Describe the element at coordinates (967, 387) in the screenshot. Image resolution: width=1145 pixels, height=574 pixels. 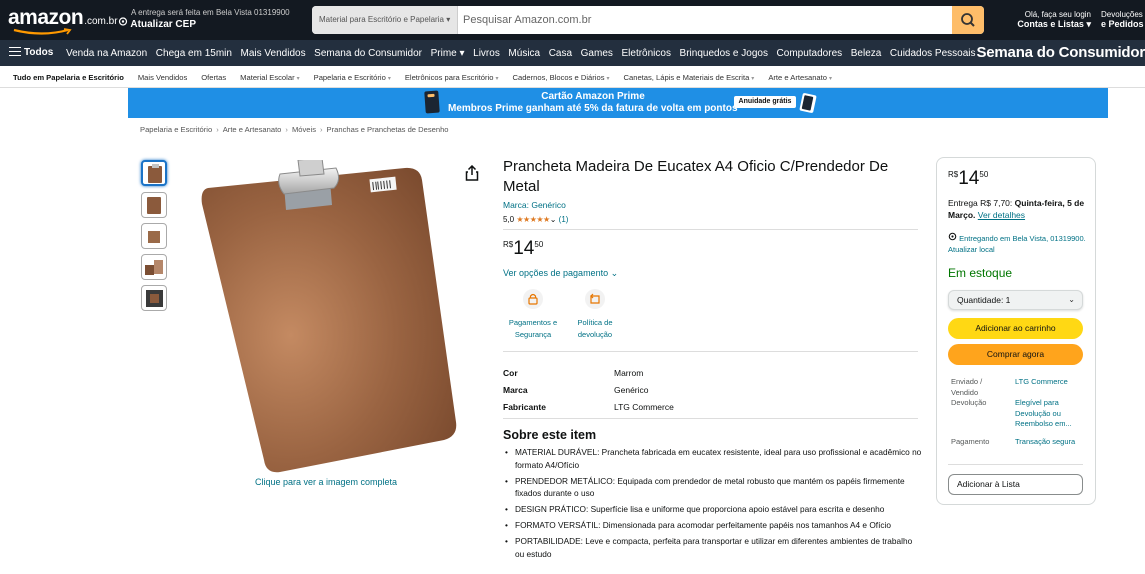
I see `meta-key-shipped: Enviado / Vendido` at that location.